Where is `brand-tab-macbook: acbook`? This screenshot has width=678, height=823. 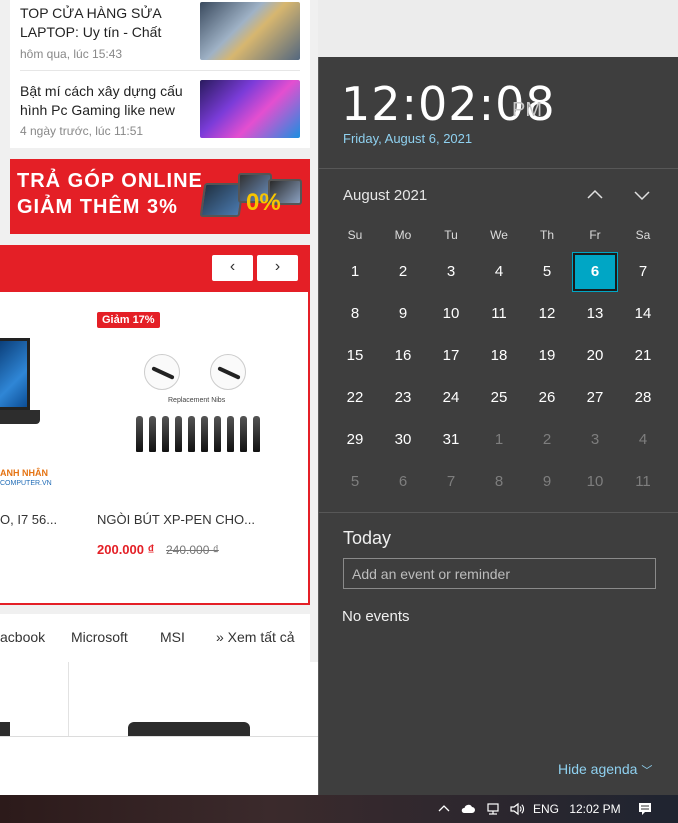 brand-tab-macbook: acbook is located at coordinates (22, 637).